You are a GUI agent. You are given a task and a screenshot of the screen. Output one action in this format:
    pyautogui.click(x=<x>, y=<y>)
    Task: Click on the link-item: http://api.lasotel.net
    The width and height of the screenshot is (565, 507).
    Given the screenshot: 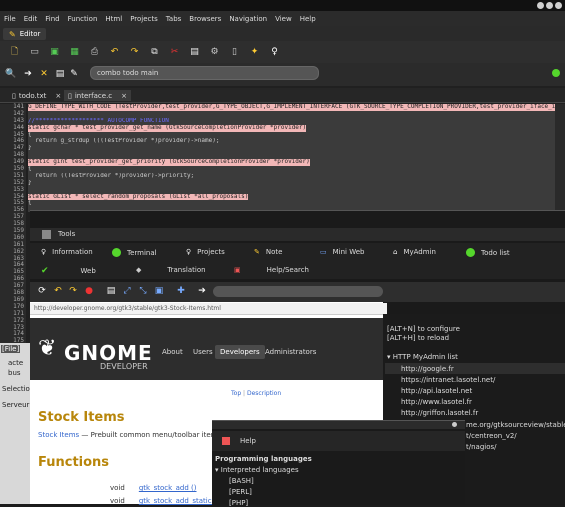 What is the action you would take?
    pyautogui.click(x=436, y=391)
    